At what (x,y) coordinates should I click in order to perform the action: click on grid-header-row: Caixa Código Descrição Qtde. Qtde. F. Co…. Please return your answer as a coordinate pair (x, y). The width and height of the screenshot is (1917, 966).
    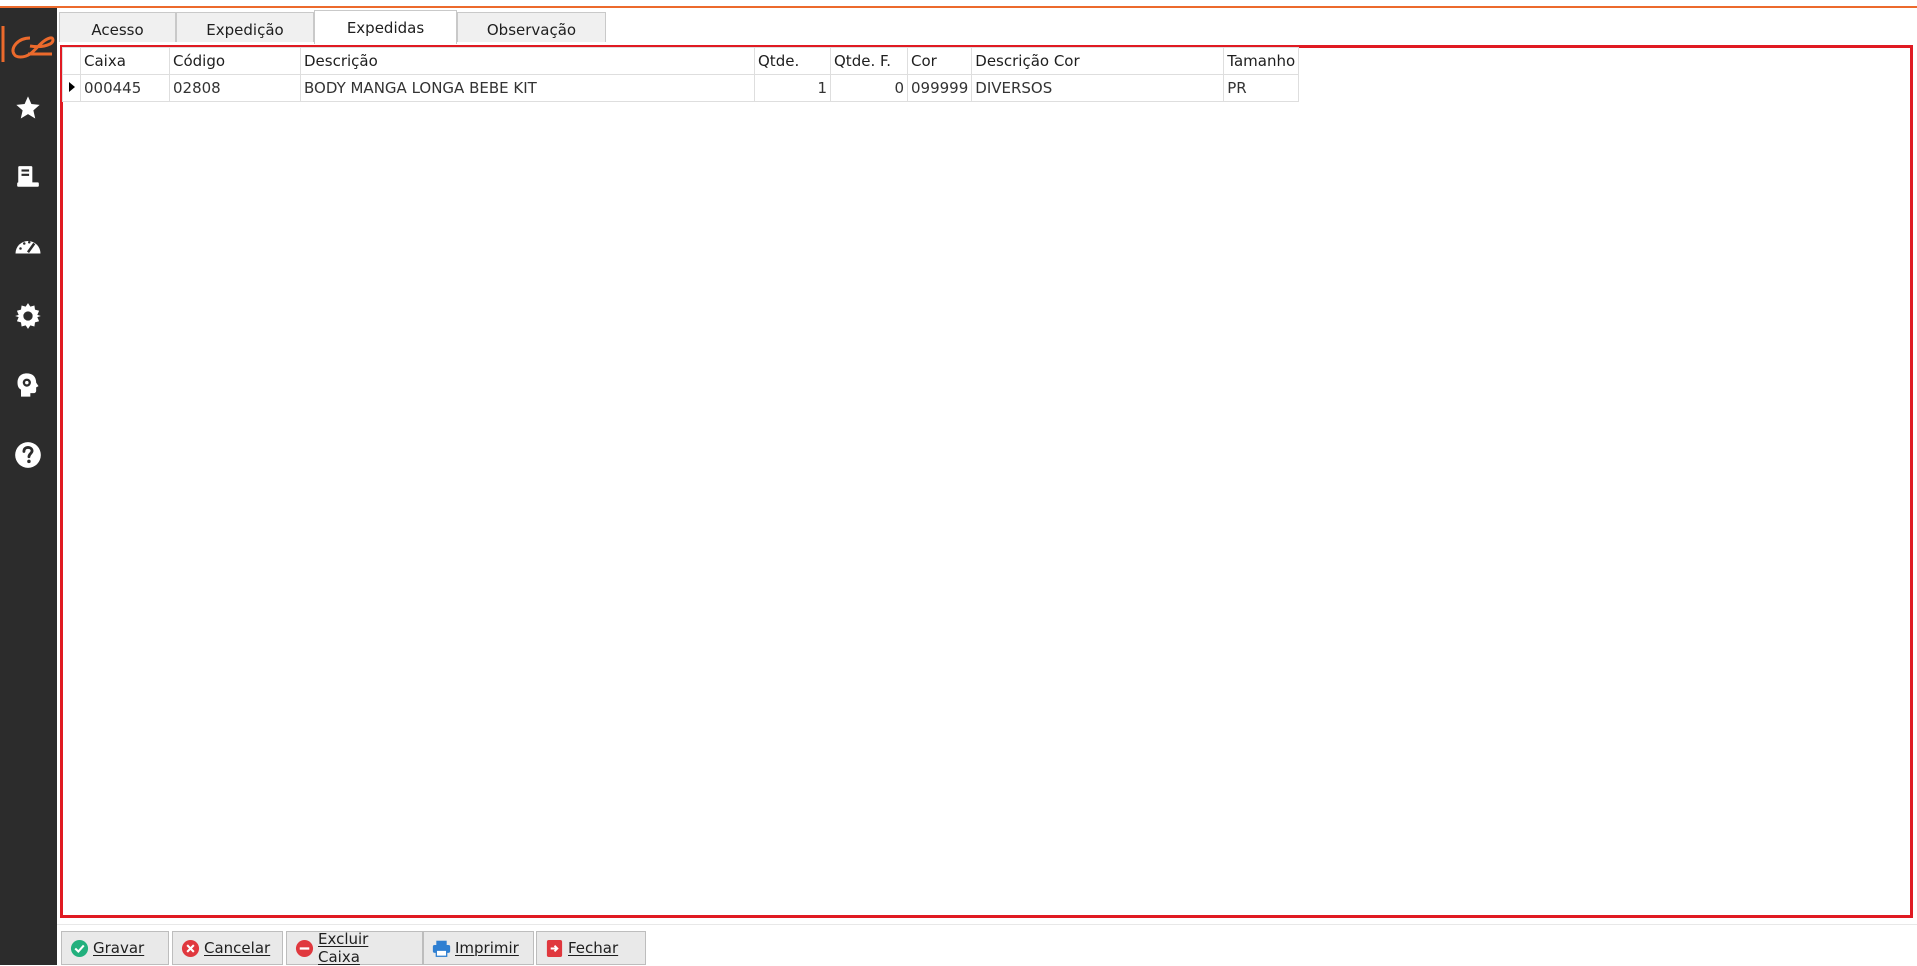
    Looking at the image, I should click on (681, 61).